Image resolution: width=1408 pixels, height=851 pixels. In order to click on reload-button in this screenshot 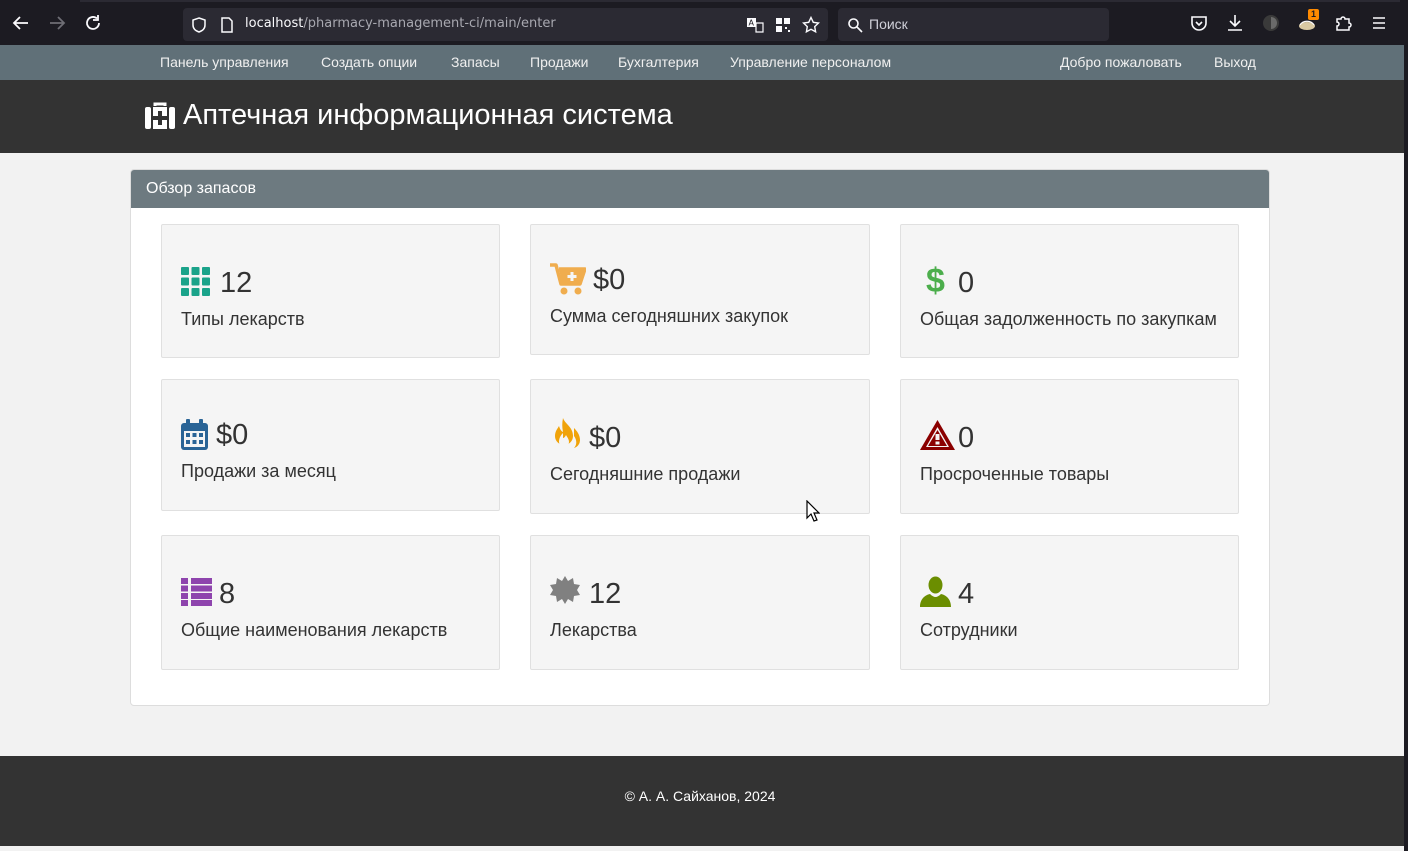, I will do `click(93, 23)`.